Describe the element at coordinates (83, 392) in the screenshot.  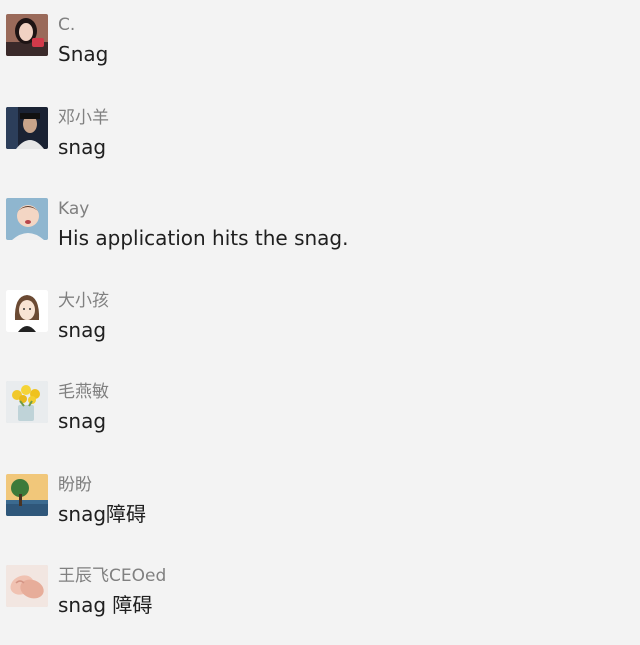
I see `comment-author: 毛燕敏` at that location.